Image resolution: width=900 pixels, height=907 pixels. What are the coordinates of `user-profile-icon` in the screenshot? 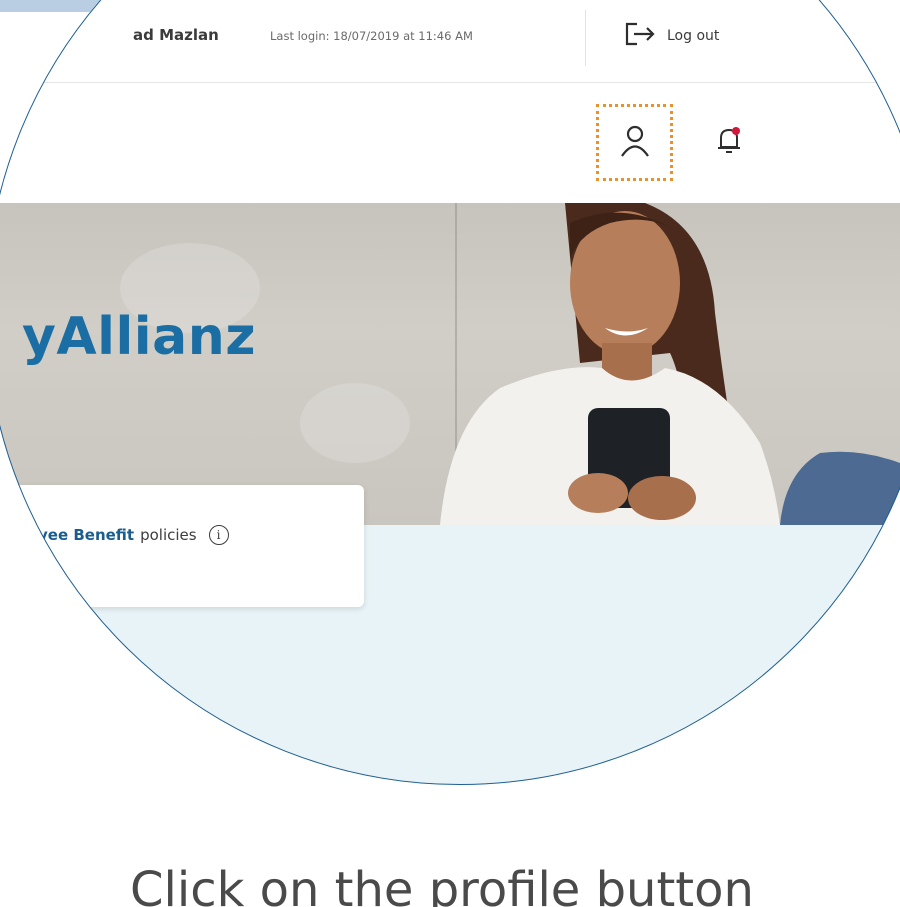 It's located at (635, 143).